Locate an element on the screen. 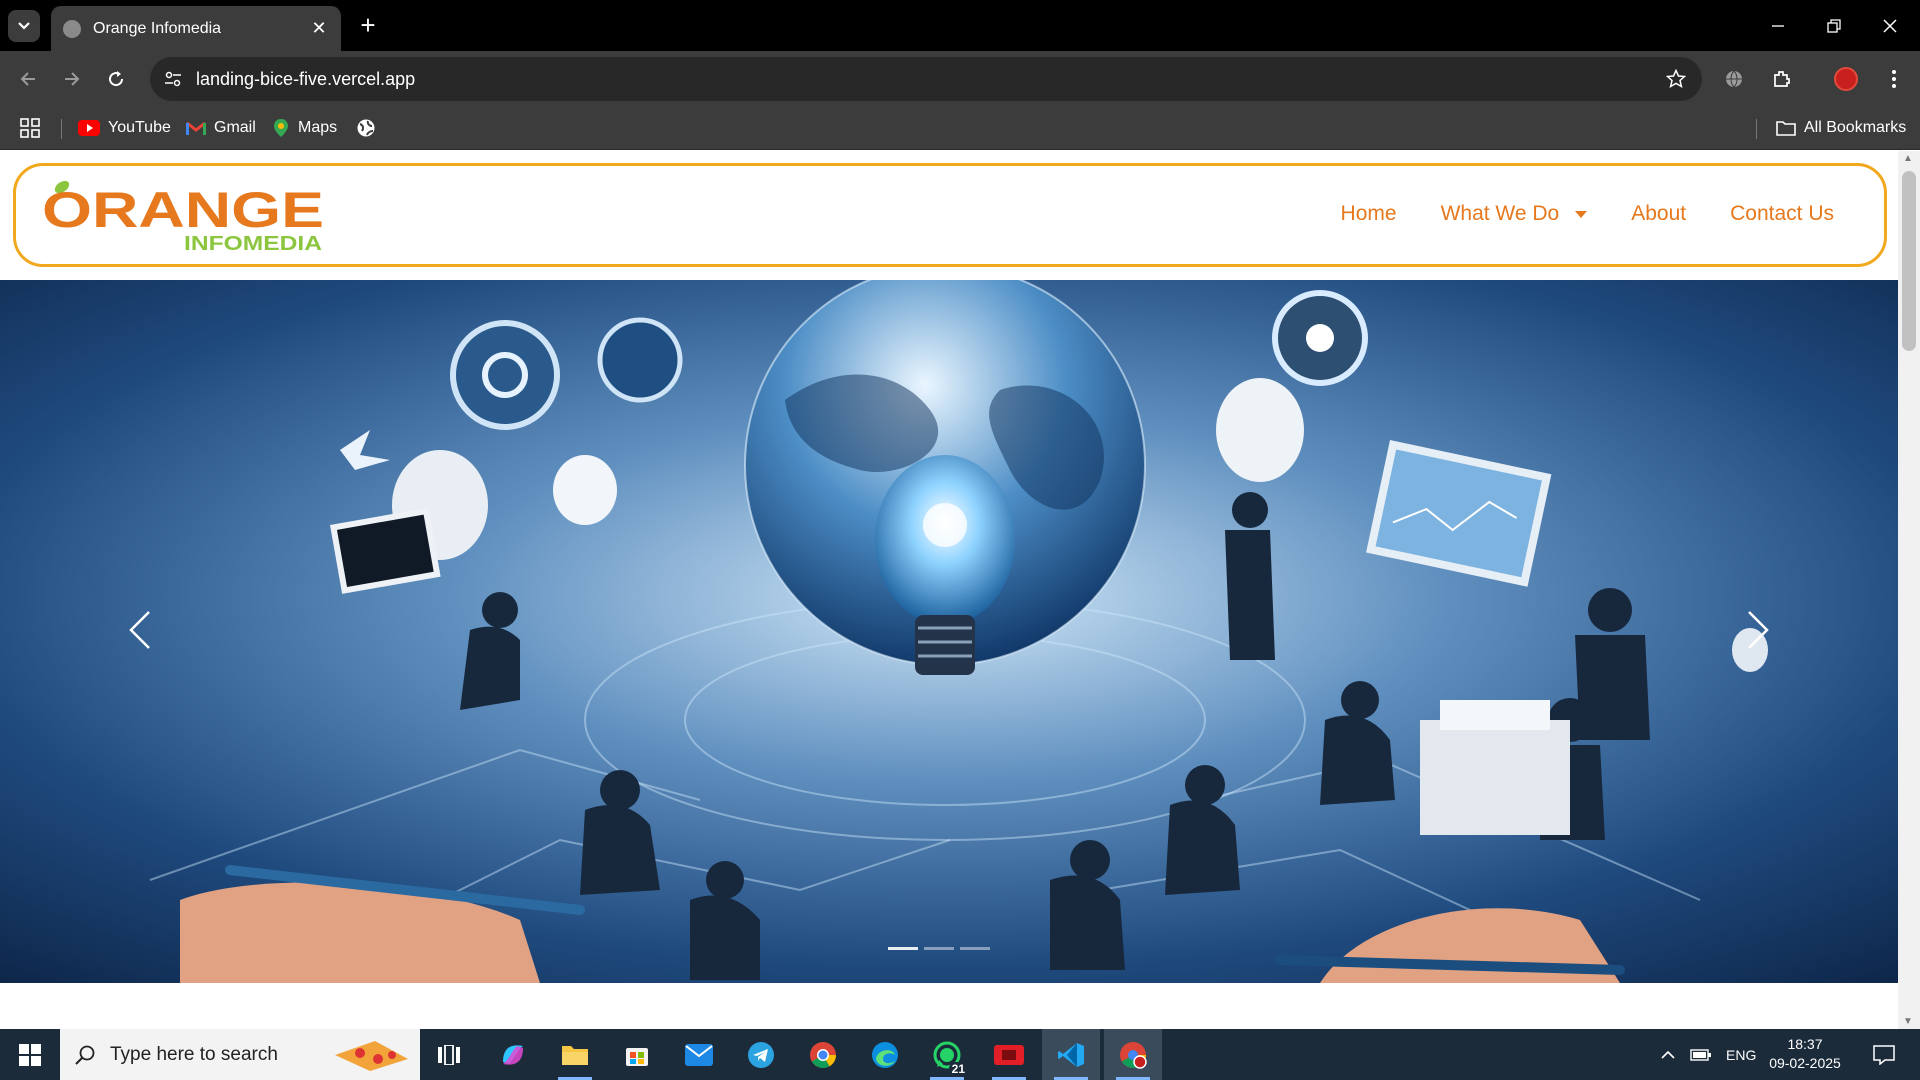  gmail-icon is located at coordinates (196, 128).